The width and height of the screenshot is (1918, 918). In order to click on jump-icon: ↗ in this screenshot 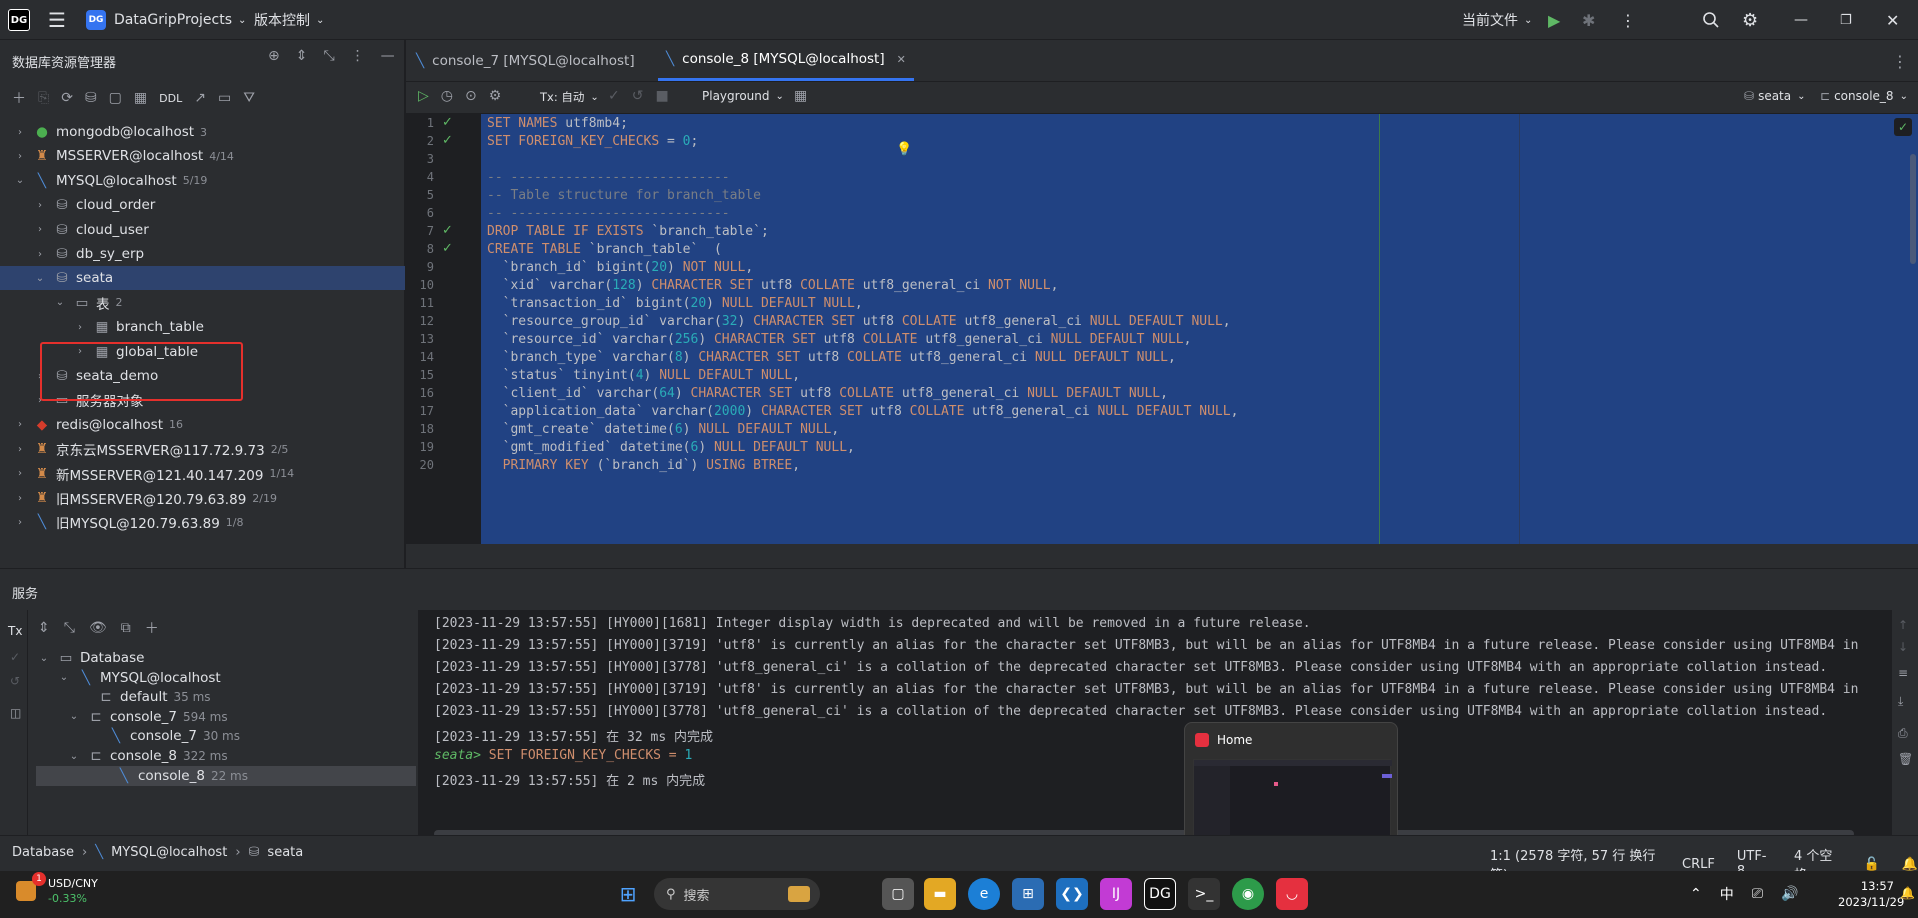, I will do `click(200, 98)`.